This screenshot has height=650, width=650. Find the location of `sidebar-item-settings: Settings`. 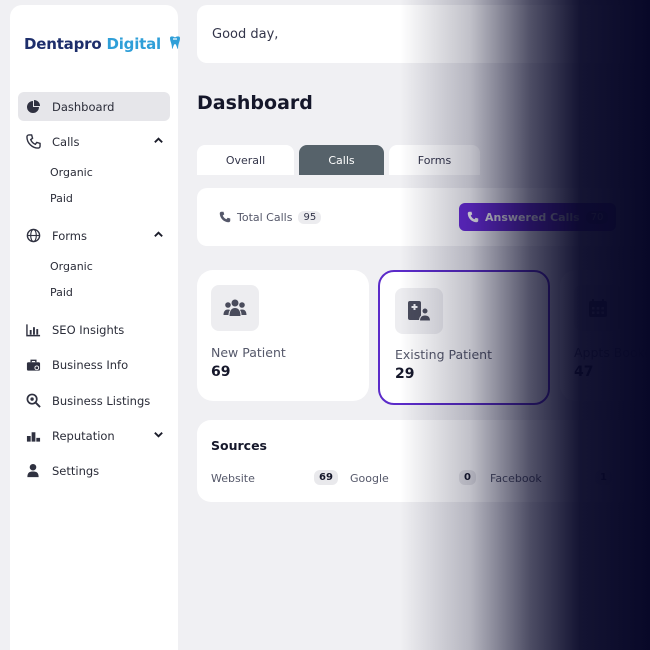

sidebar-item-settings: Settings is located at coordinates (94, 470).